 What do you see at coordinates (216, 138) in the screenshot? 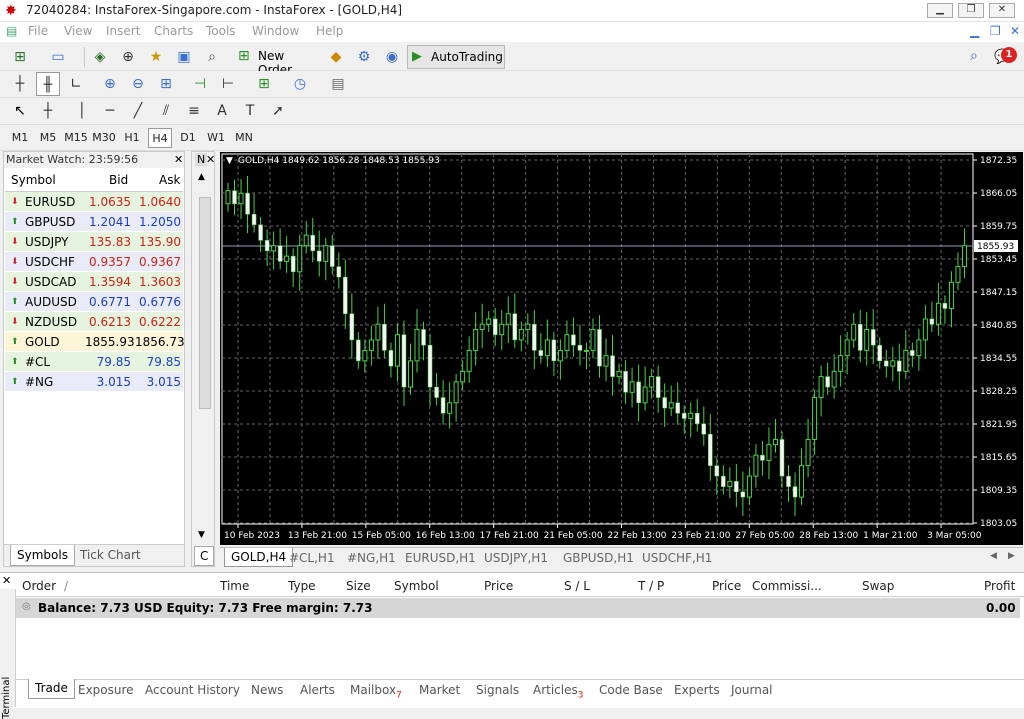
I see `timeframe-w1: W1` at bounding box center [216, 138].